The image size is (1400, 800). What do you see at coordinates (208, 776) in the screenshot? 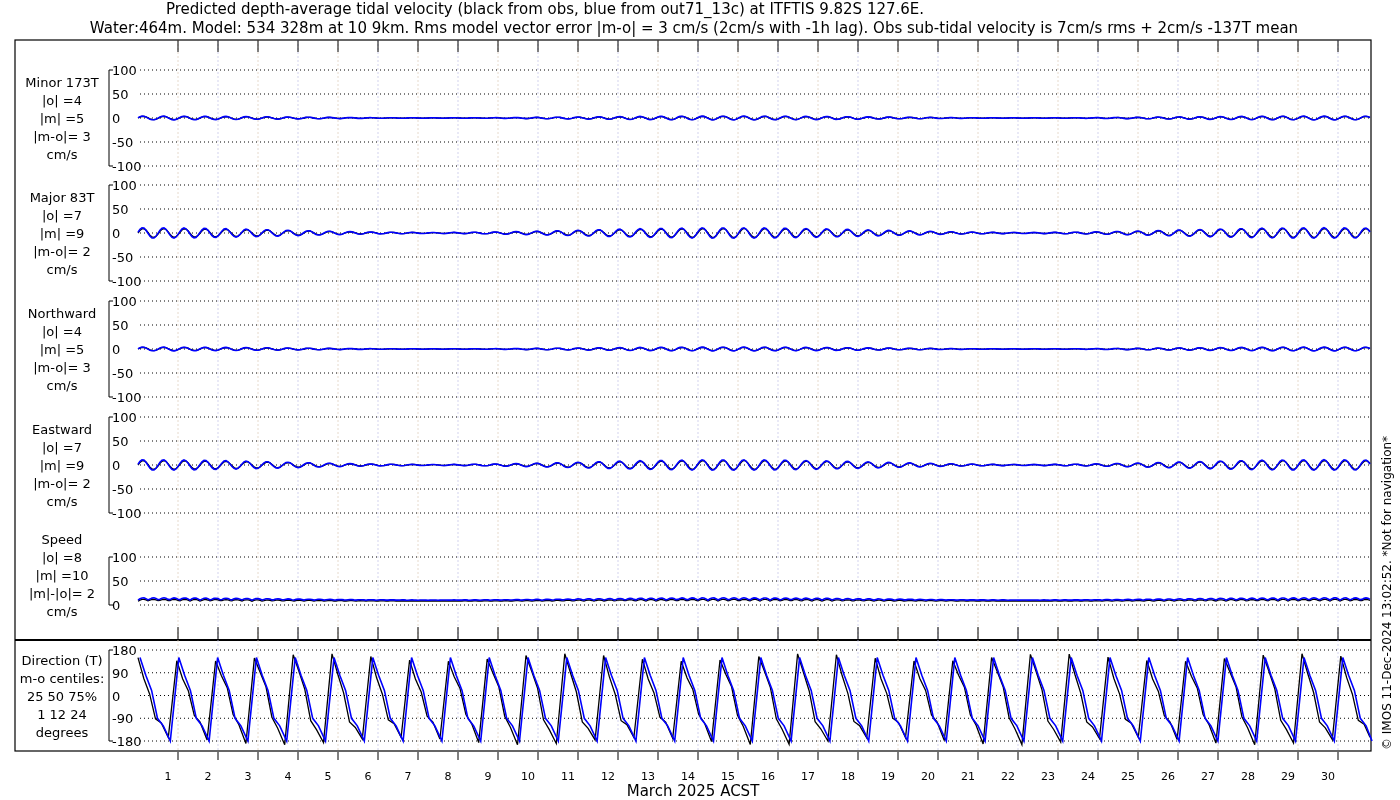
I see `day-label: 2` at bounding box center [208, 776].